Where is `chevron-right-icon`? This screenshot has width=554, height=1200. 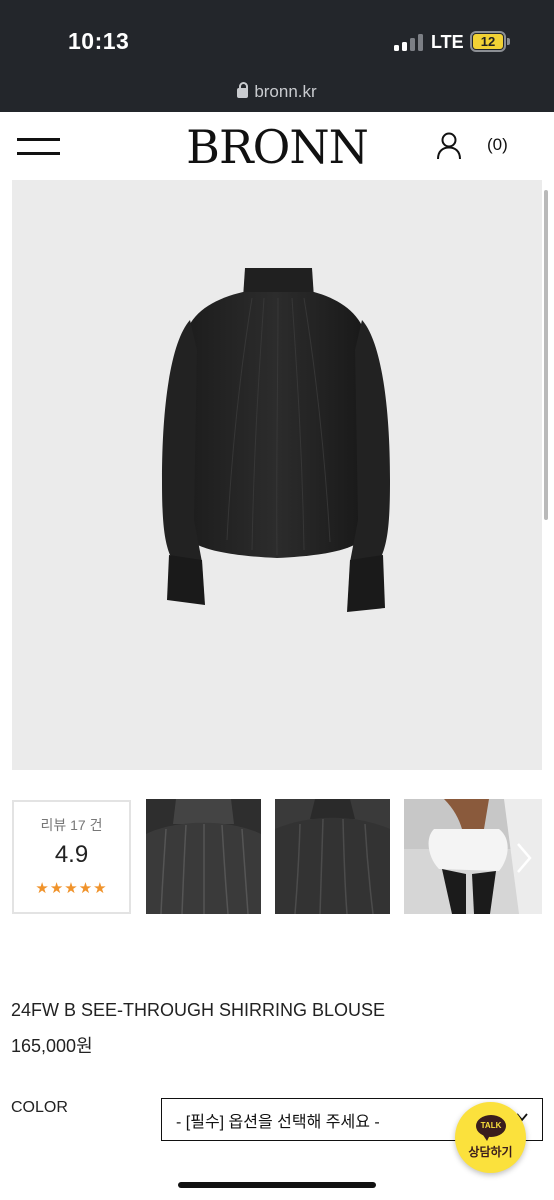 chevron-right-icon is located at coordinates (524, 858).